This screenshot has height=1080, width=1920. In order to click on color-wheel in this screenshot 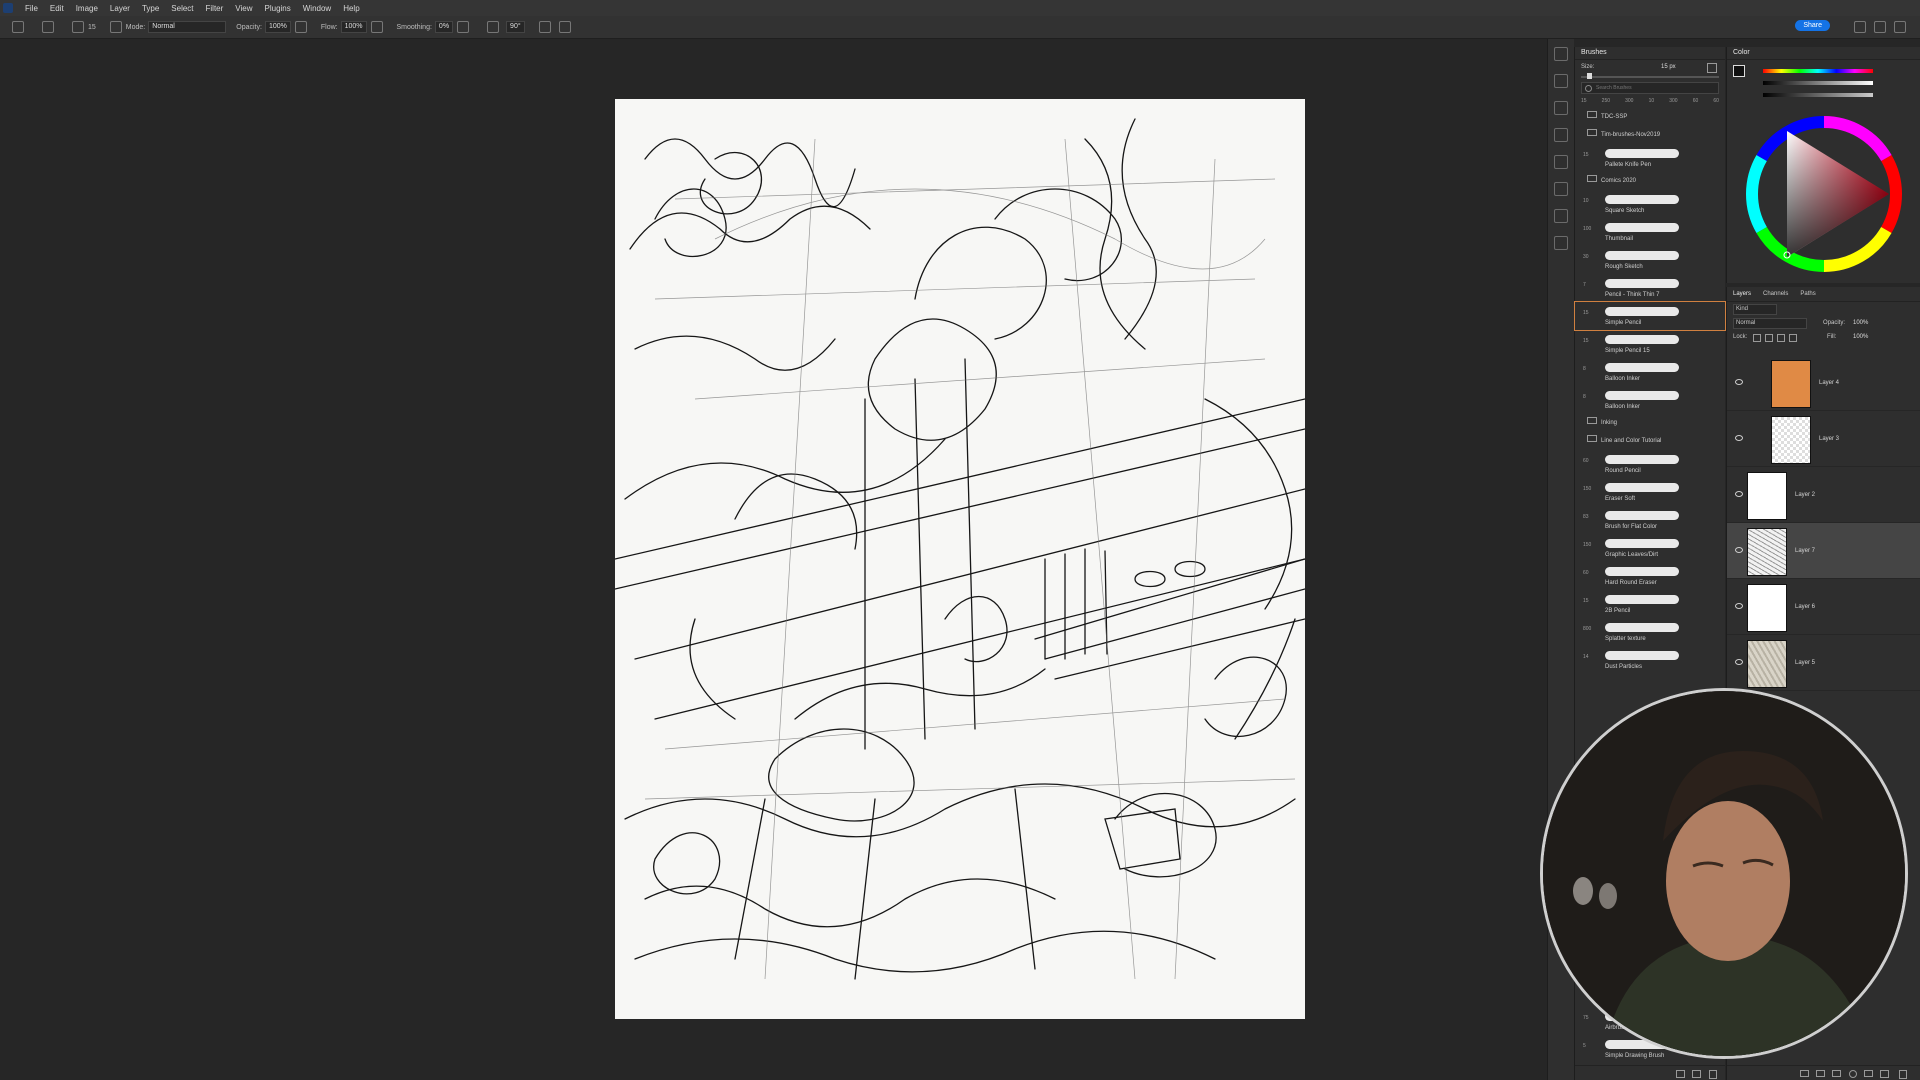, I will do `click(1824, 194)`.